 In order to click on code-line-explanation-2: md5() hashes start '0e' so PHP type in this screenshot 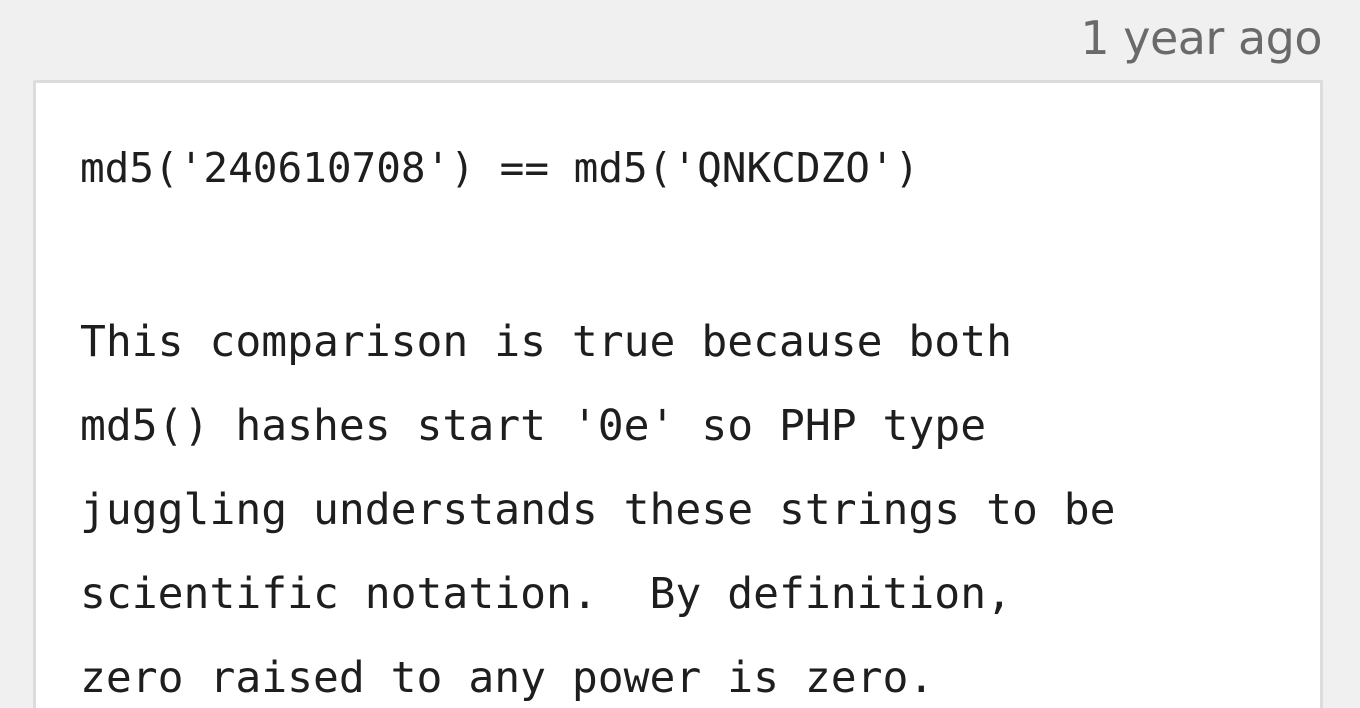, I will do `click(533, 426)`.